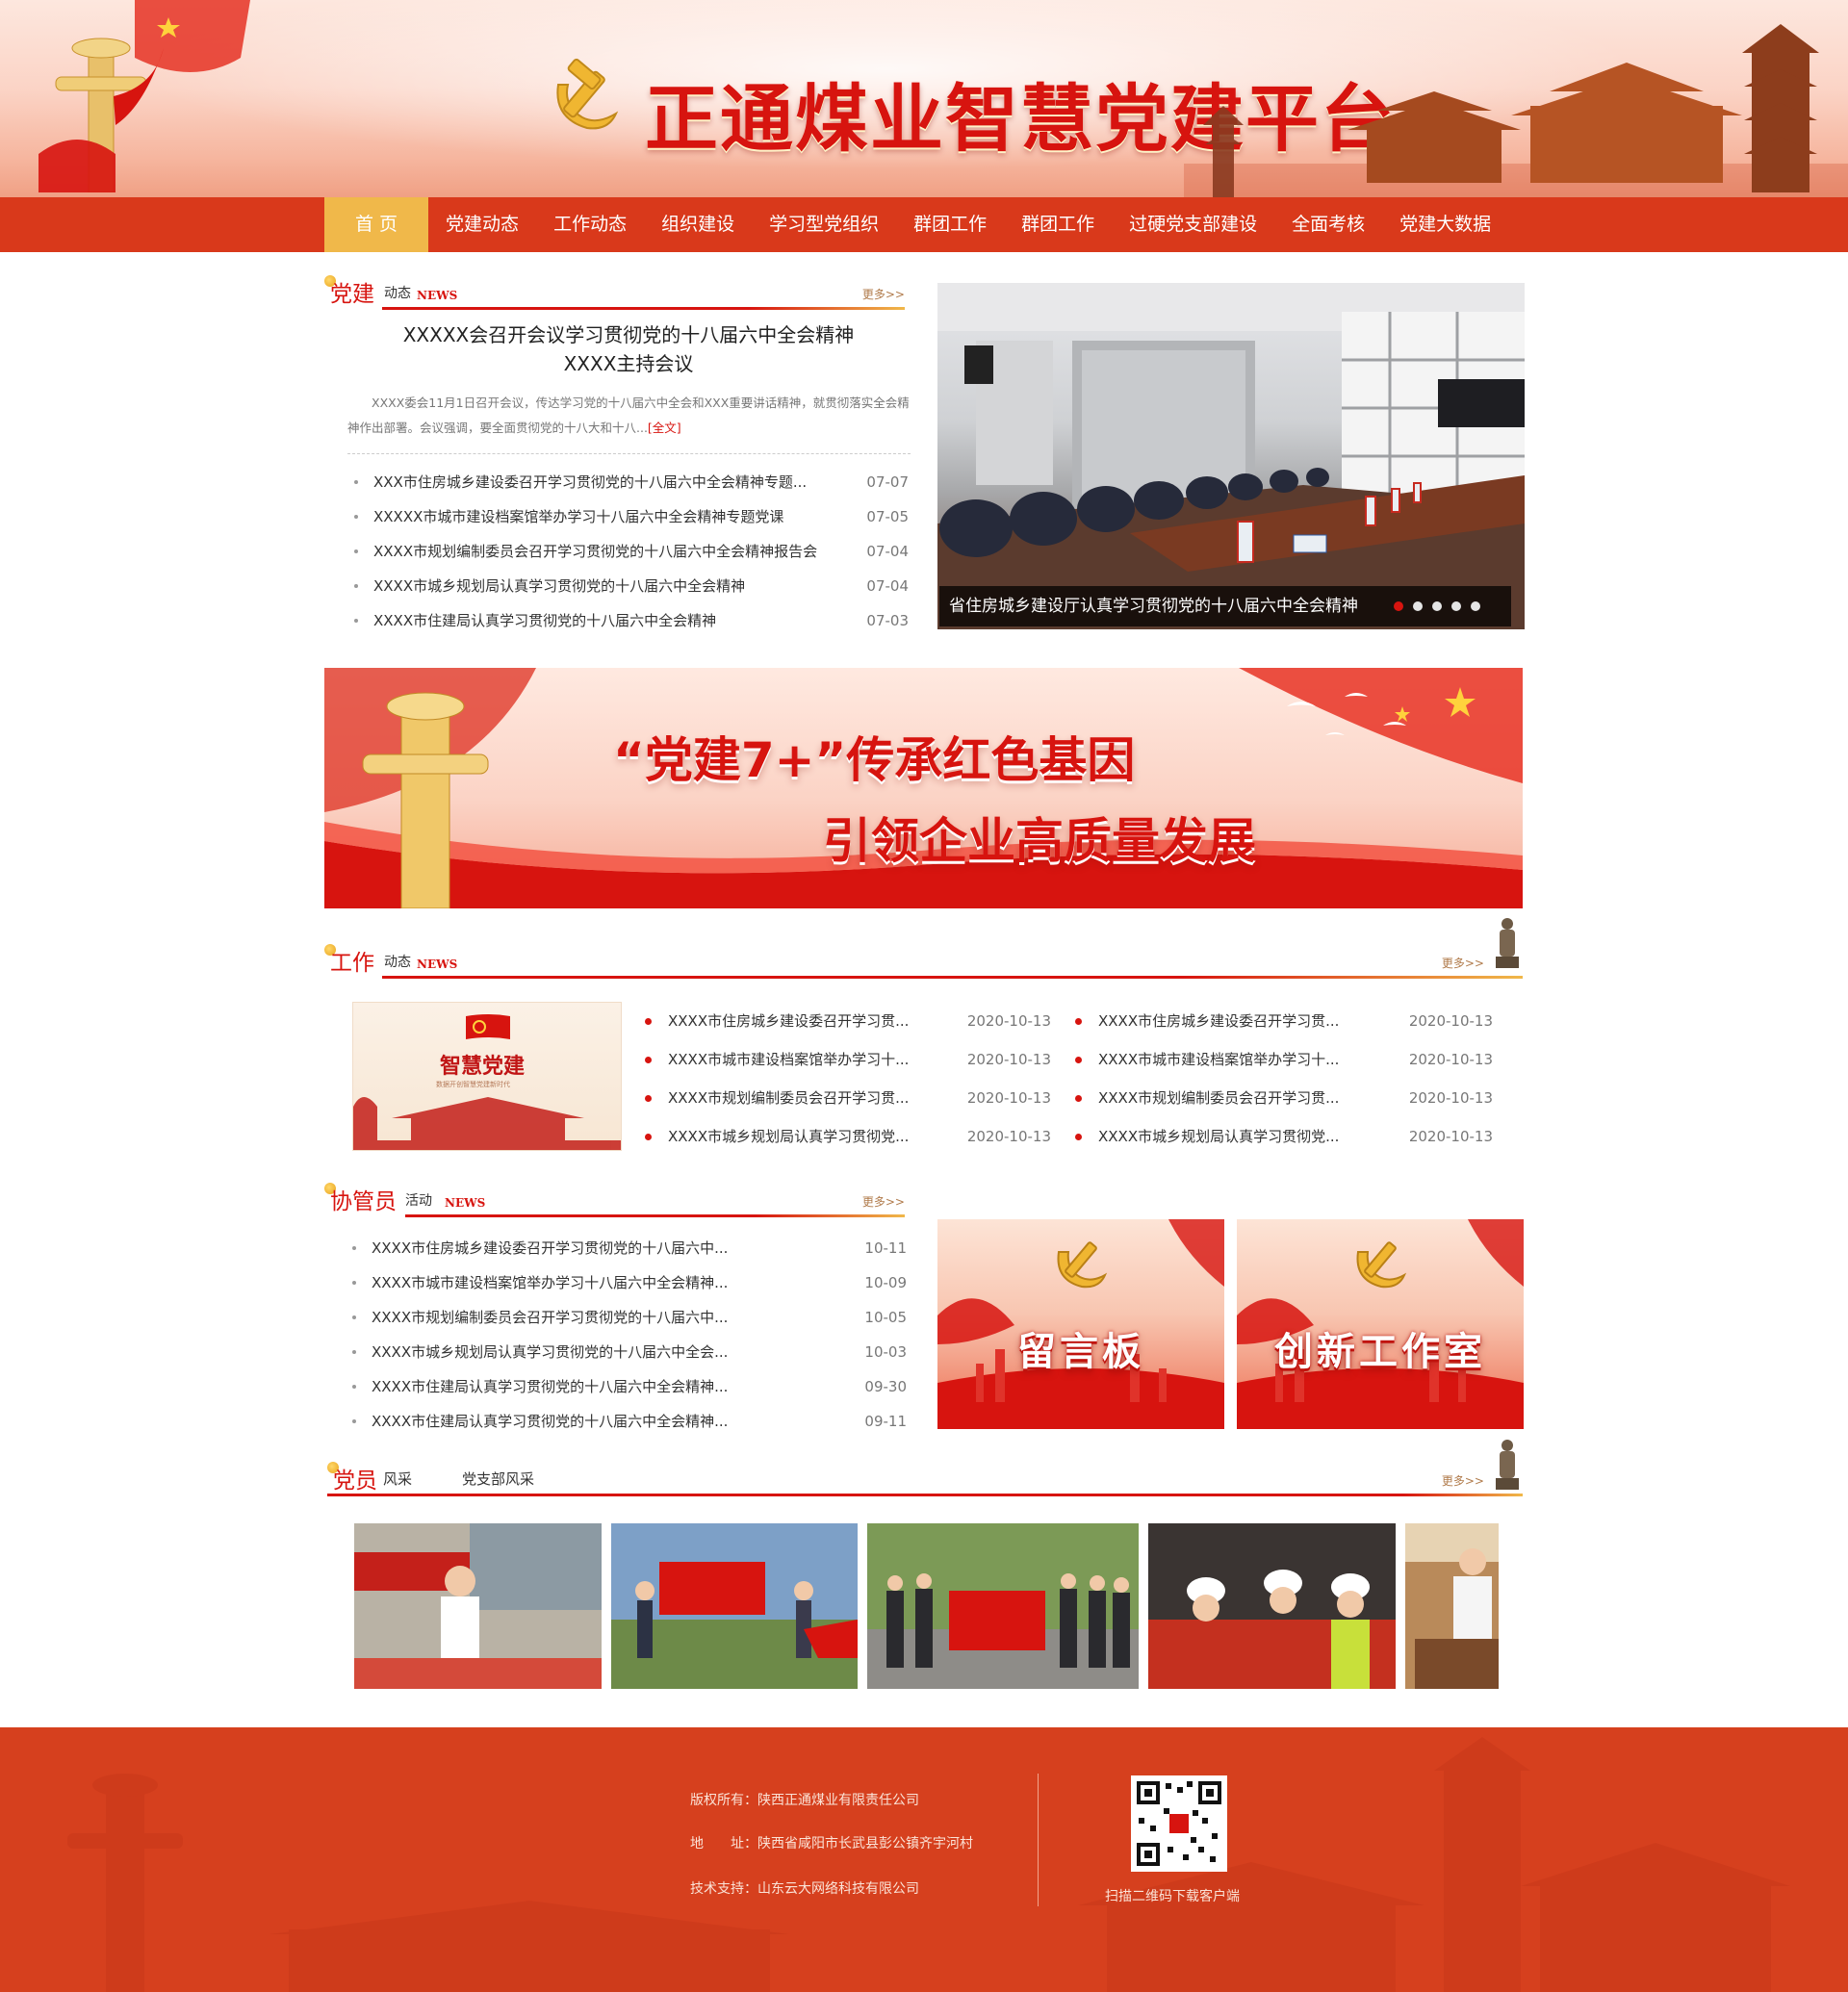  What do you see at coordinates (559, 586) in the screenshot?
I see `news-title: XXXX市城乡规划局认真学习贯彻党的十八届六中全会精神` at bounding box center [559, 586].